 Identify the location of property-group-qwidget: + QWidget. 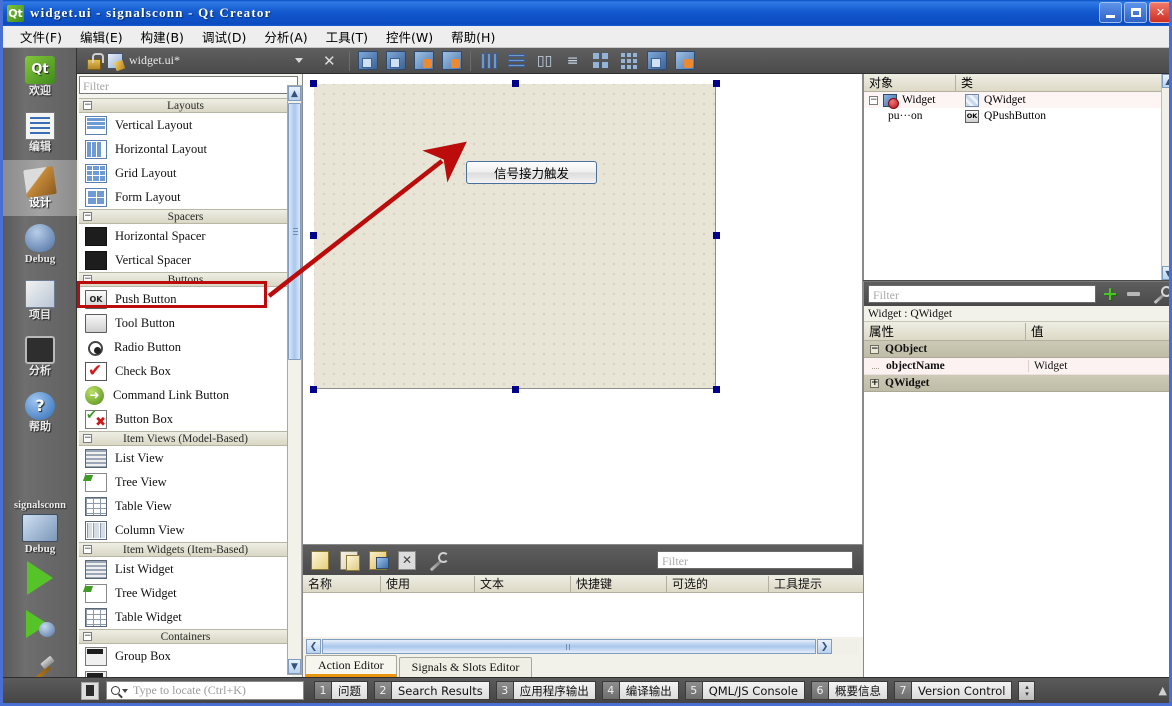
(1016, 383).